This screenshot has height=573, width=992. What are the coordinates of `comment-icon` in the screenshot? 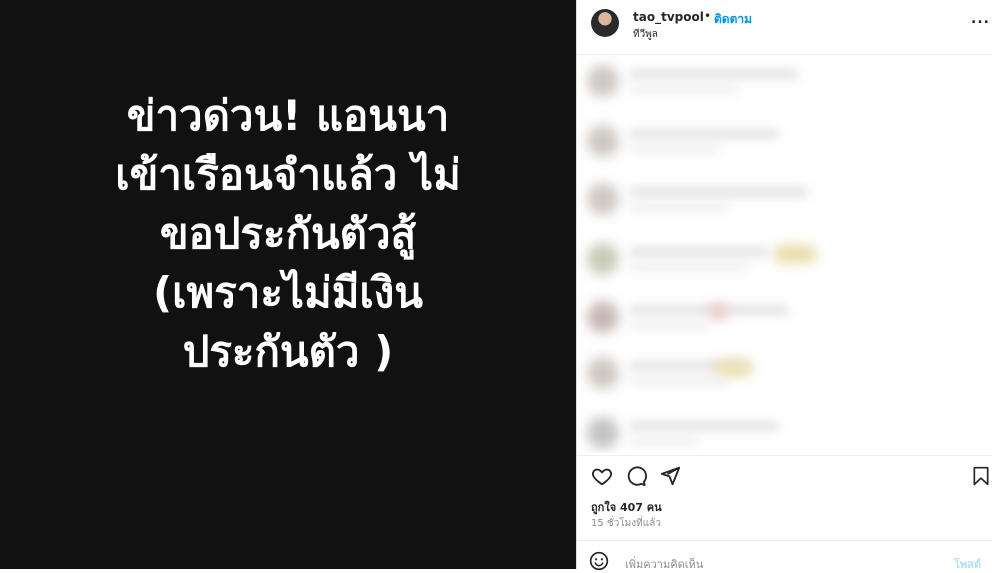 It's located at (636, 476).